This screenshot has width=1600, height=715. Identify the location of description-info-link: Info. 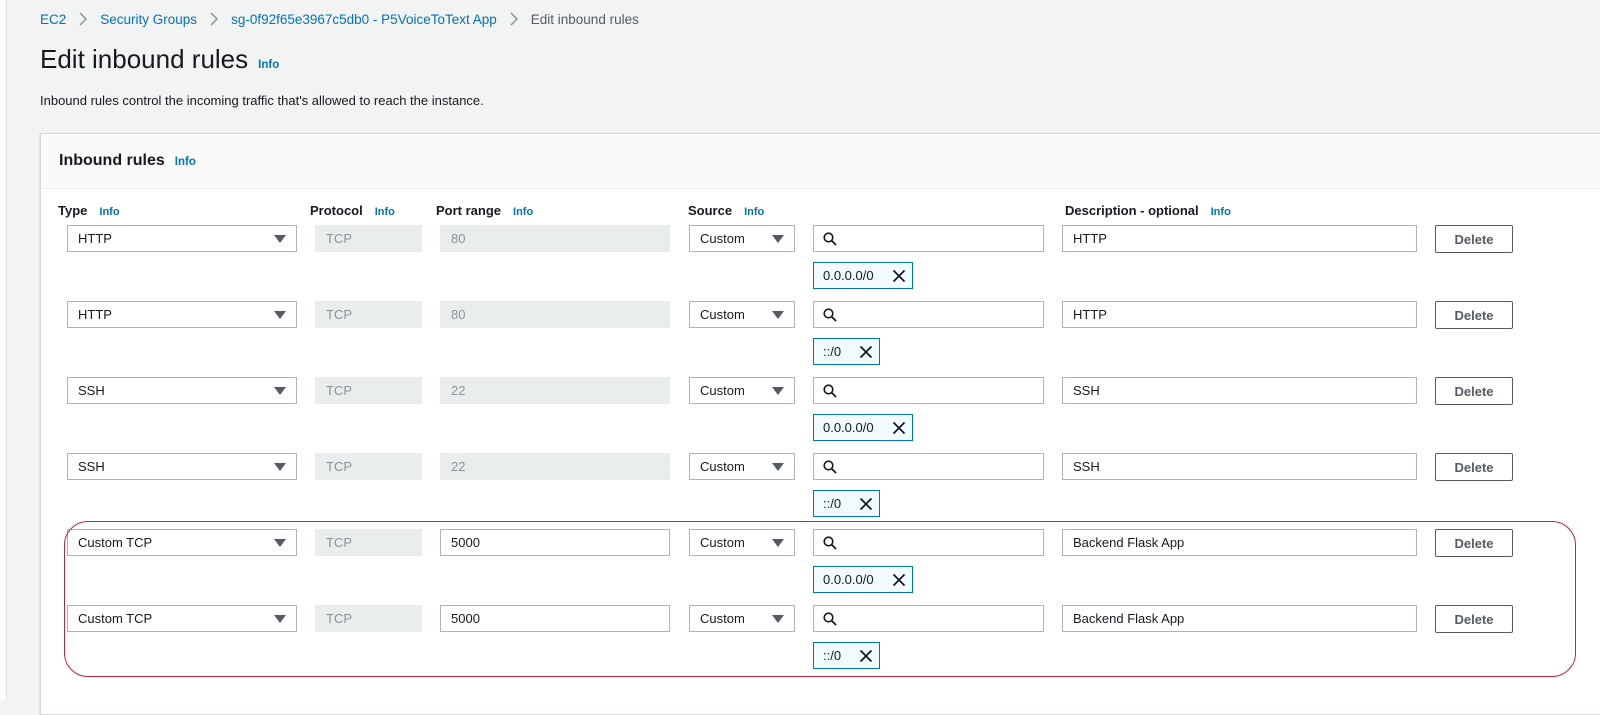
(1221, 212).